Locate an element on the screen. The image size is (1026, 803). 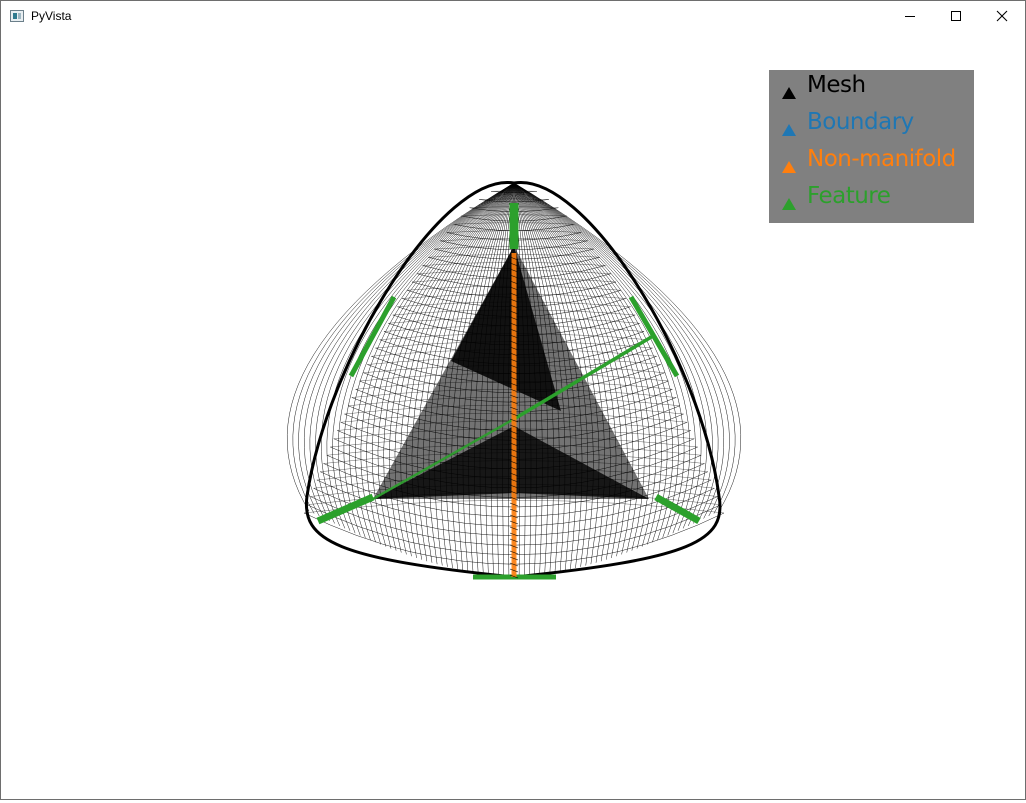
legend-item-boundary: Boundary is located at coordinates (871, 125).